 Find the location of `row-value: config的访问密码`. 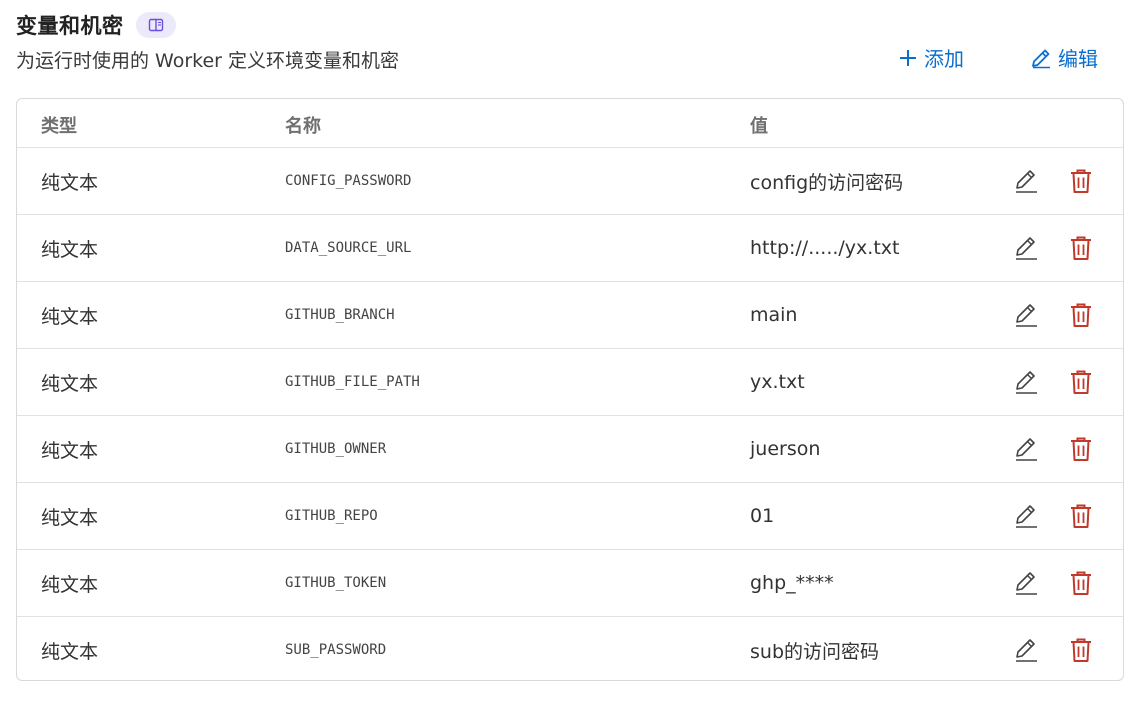

row-value: config的访问密码 is located at coordinates (827, 182).